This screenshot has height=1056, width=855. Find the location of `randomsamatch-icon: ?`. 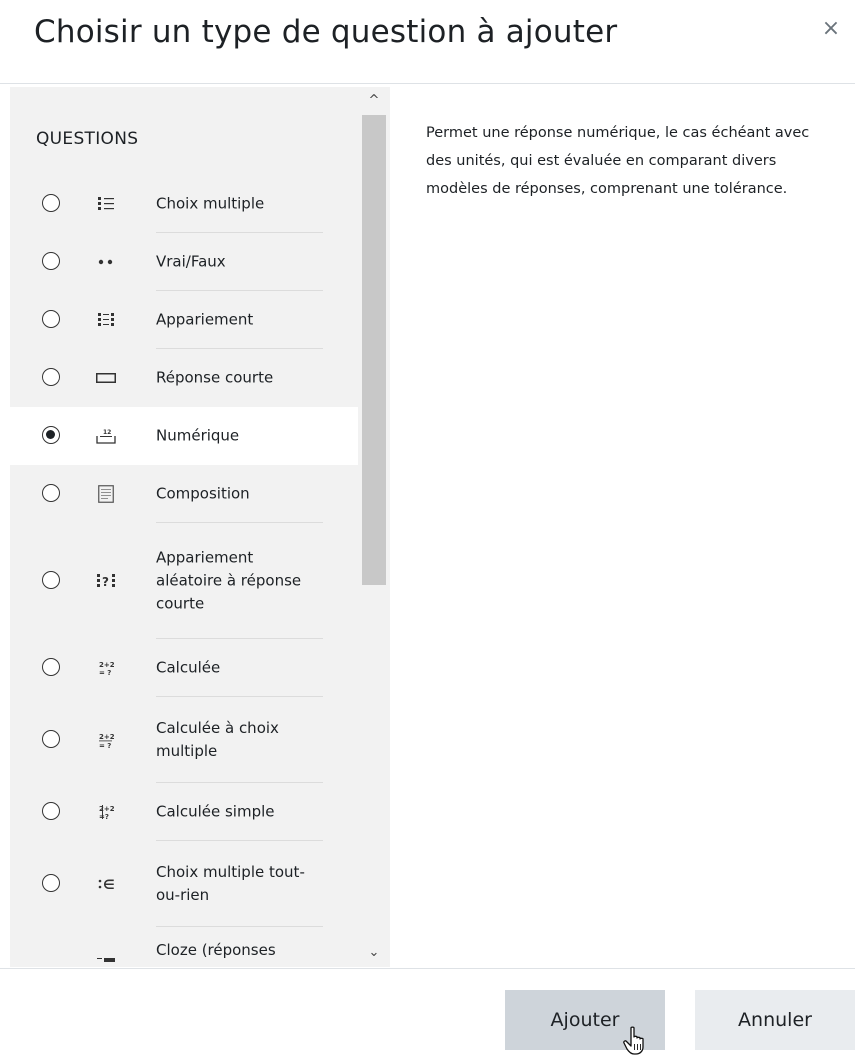

randomsamatch-icon: ? is located at coordinates (106, 581).